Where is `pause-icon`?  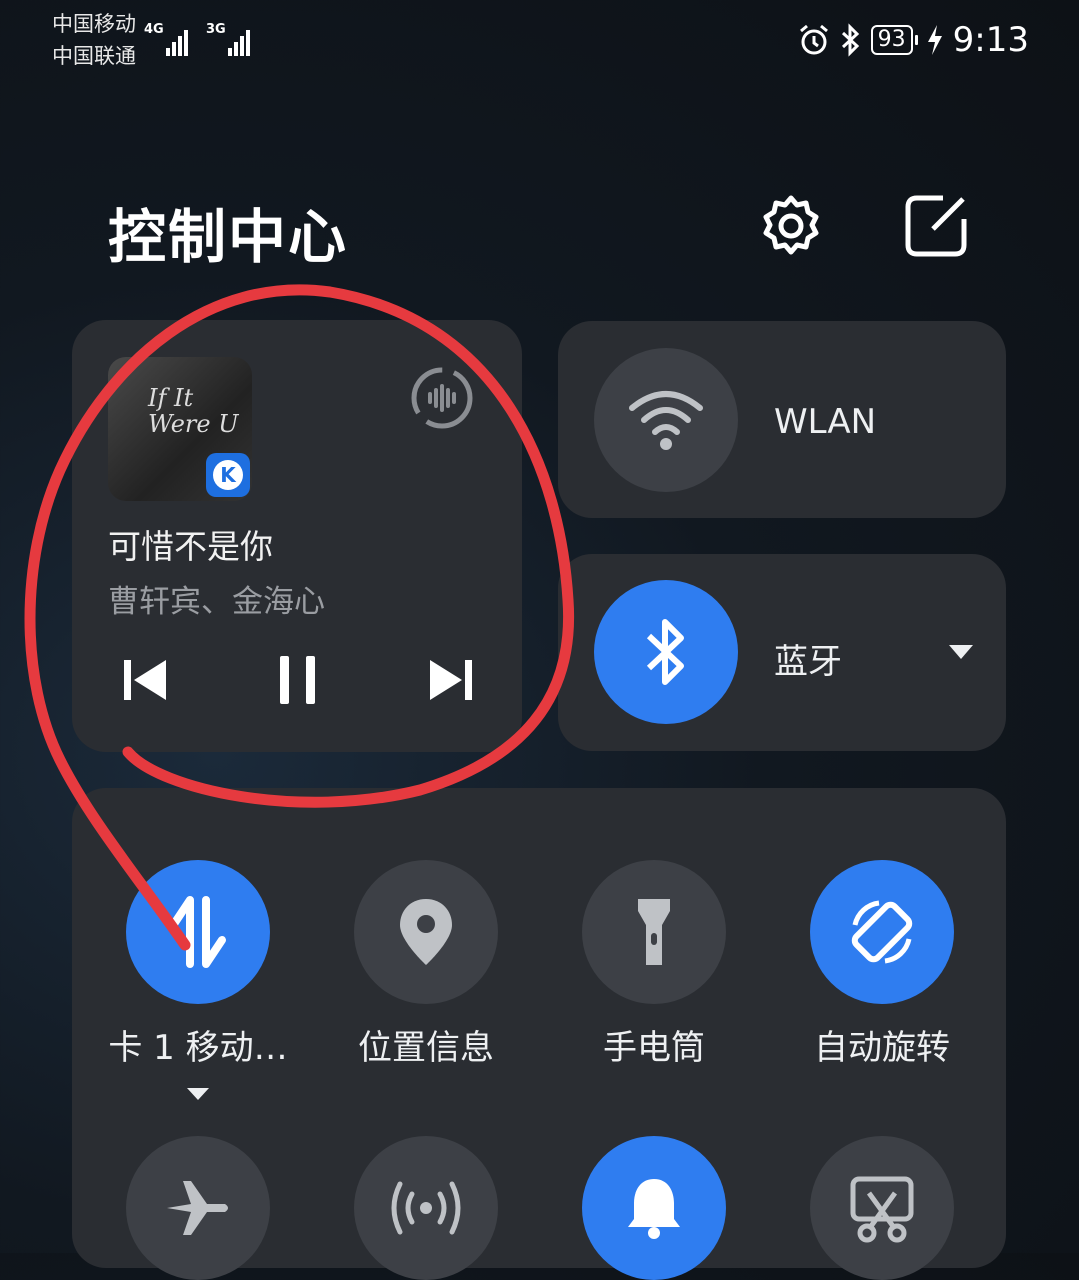 pause-icon is located at coordinates (298, 680).